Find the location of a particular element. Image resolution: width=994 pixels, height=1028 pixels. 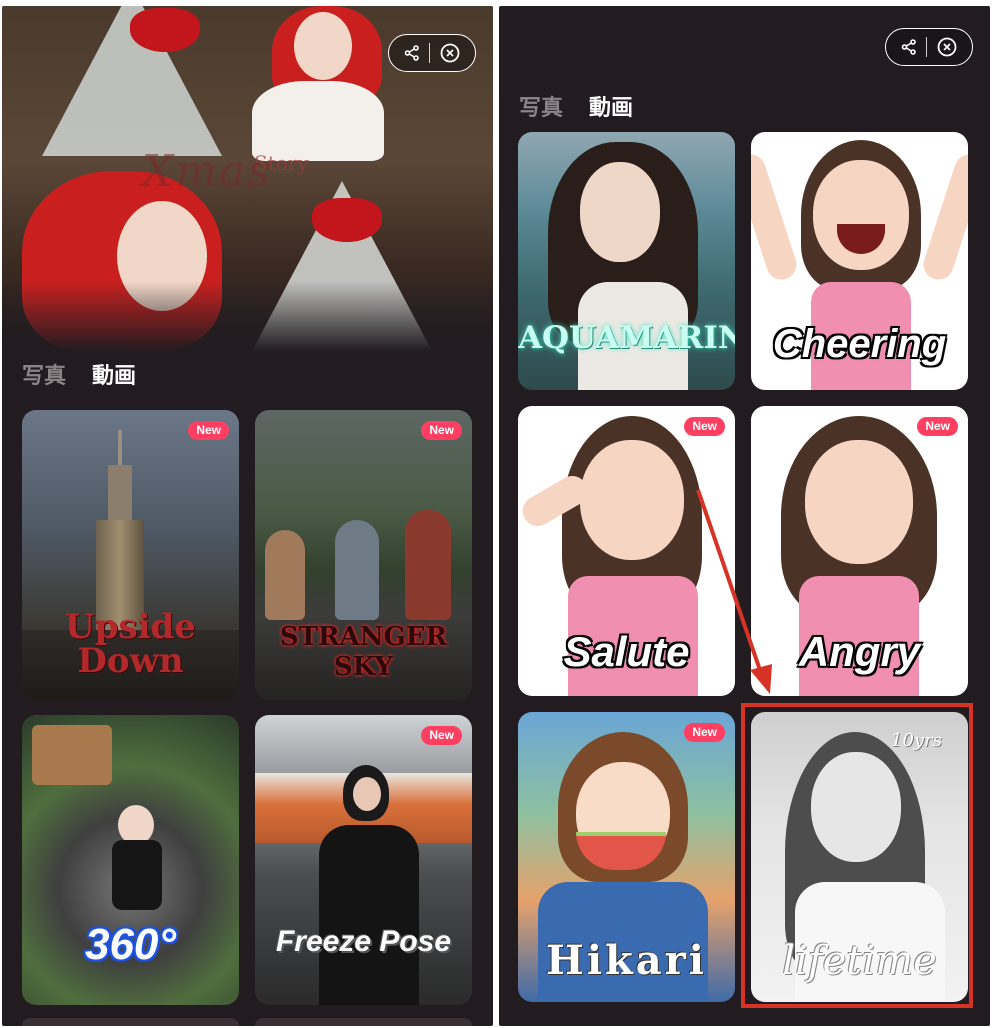

building-spire is located at coordinates (120, 450).